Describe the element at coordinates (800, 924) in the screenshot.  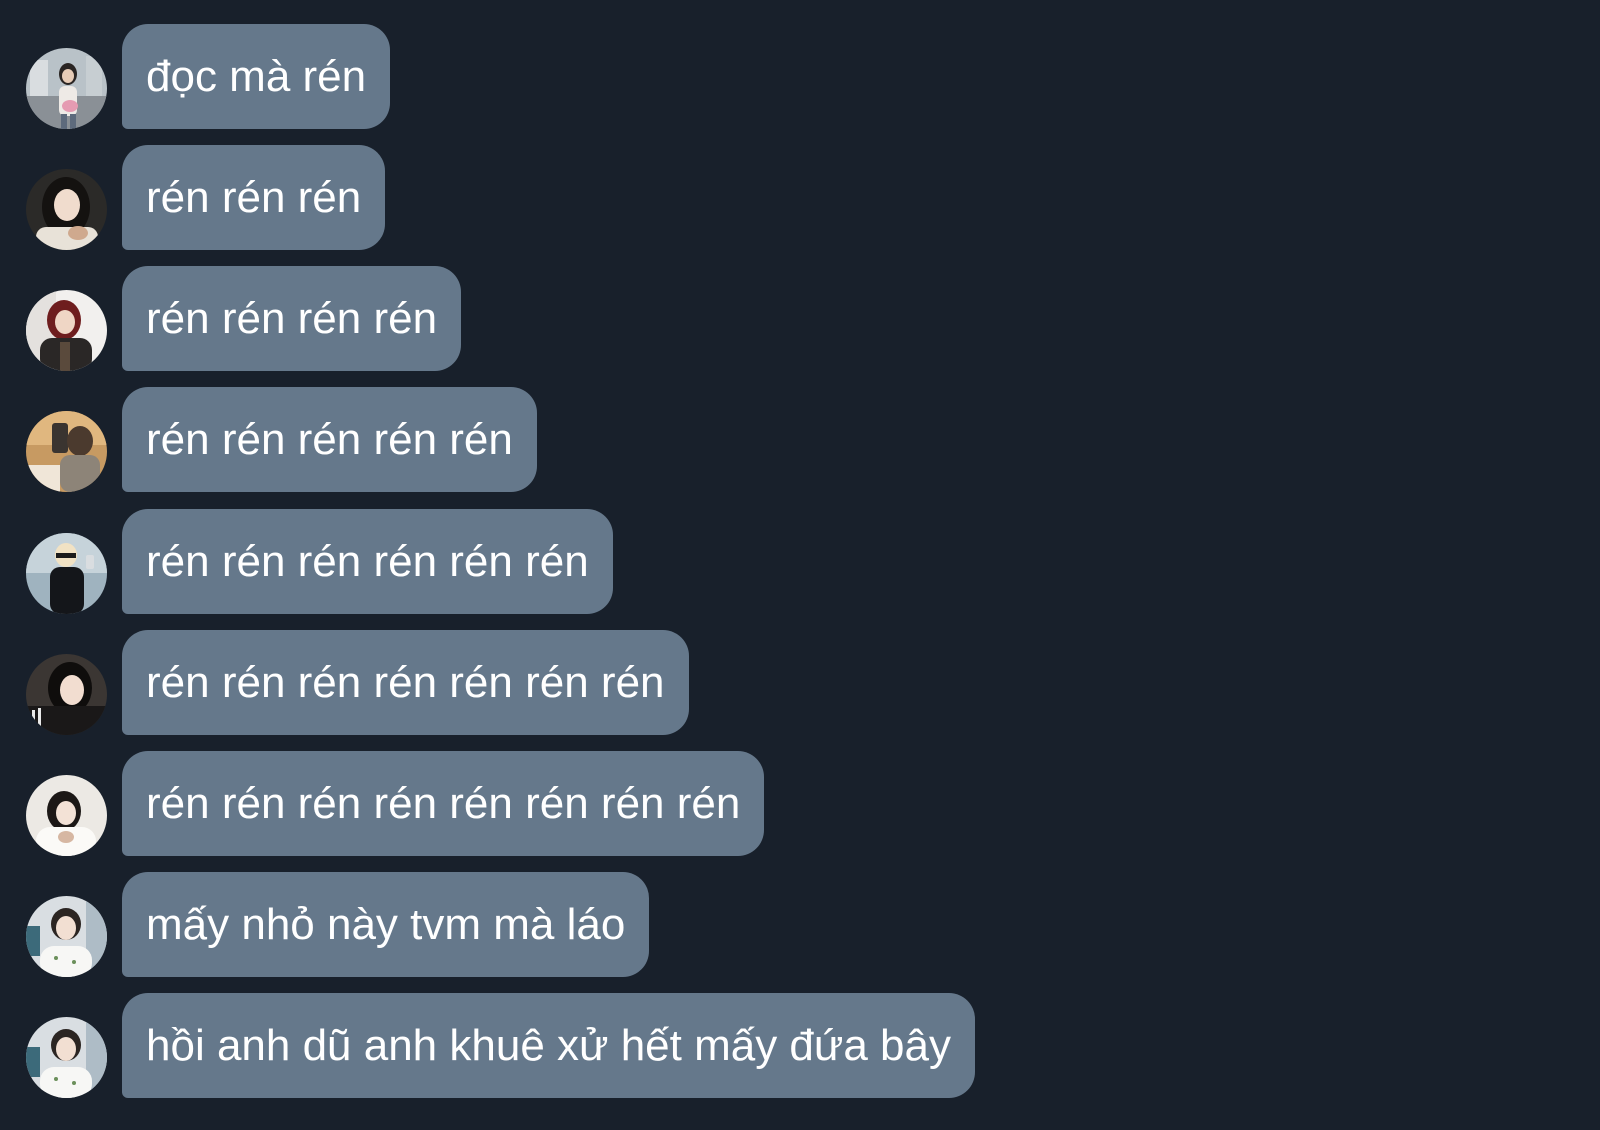
I see `message-row: mấy nhỏ này tvm mà láo` at that location.